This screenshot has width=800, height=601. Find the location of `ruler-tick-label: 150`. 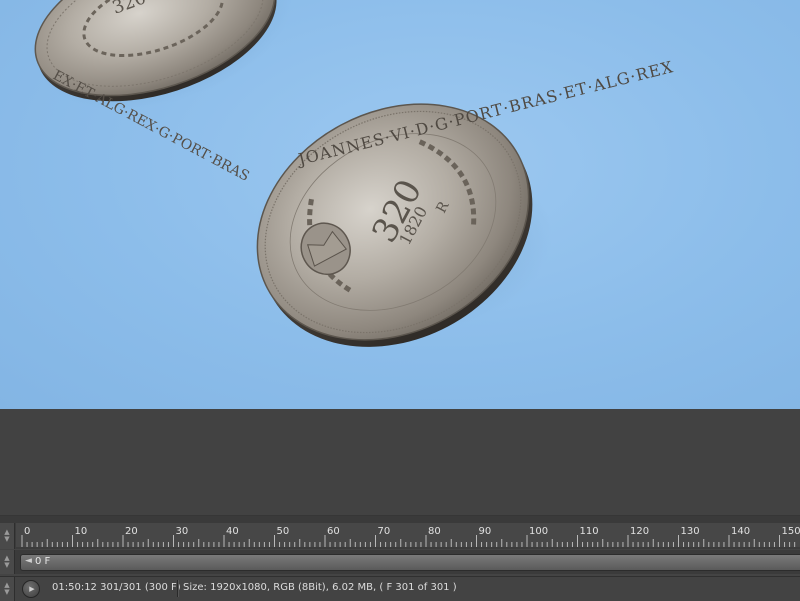

ruler-tick-label: 150 is located at coordinates (791, 531).